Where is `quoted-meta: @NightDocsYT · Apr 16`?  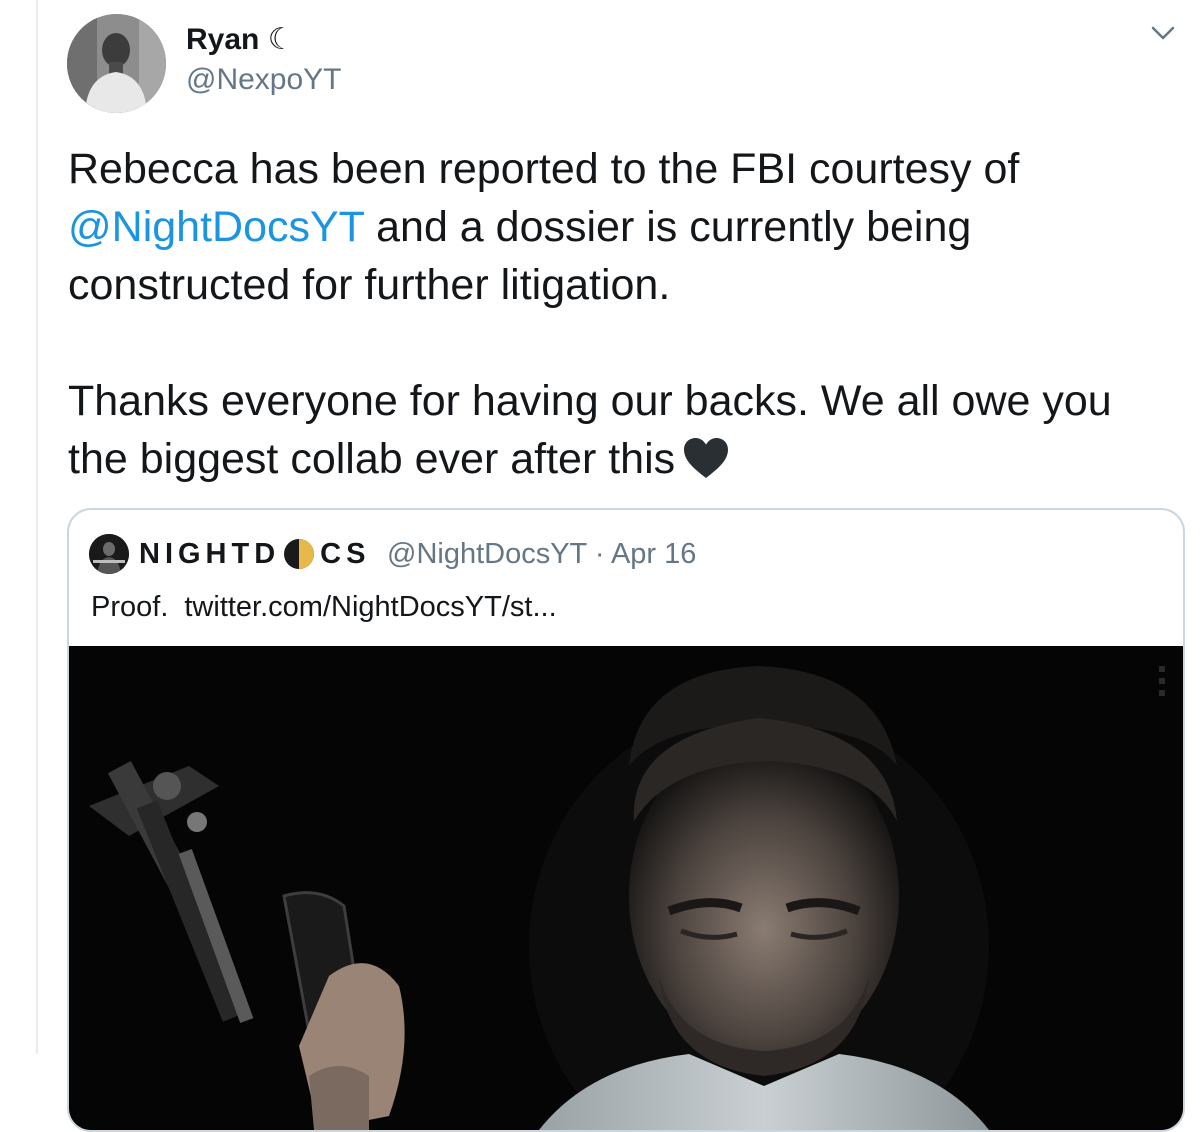 quoted-meta: @NightDocsYT · Apr 16 is located at coordinates (541, 554).